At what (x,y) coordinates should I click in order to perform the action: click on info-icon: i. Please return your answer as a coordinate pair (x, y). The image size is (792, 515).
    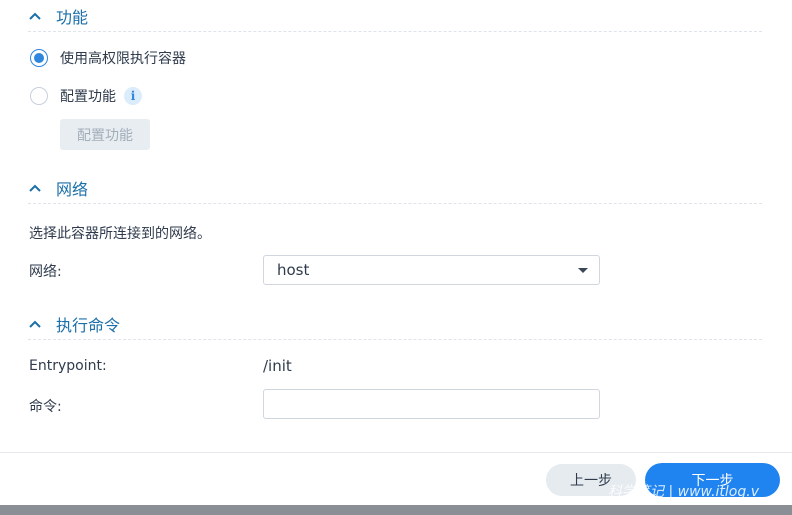
    Looking at the image, I should click on (133, 96).